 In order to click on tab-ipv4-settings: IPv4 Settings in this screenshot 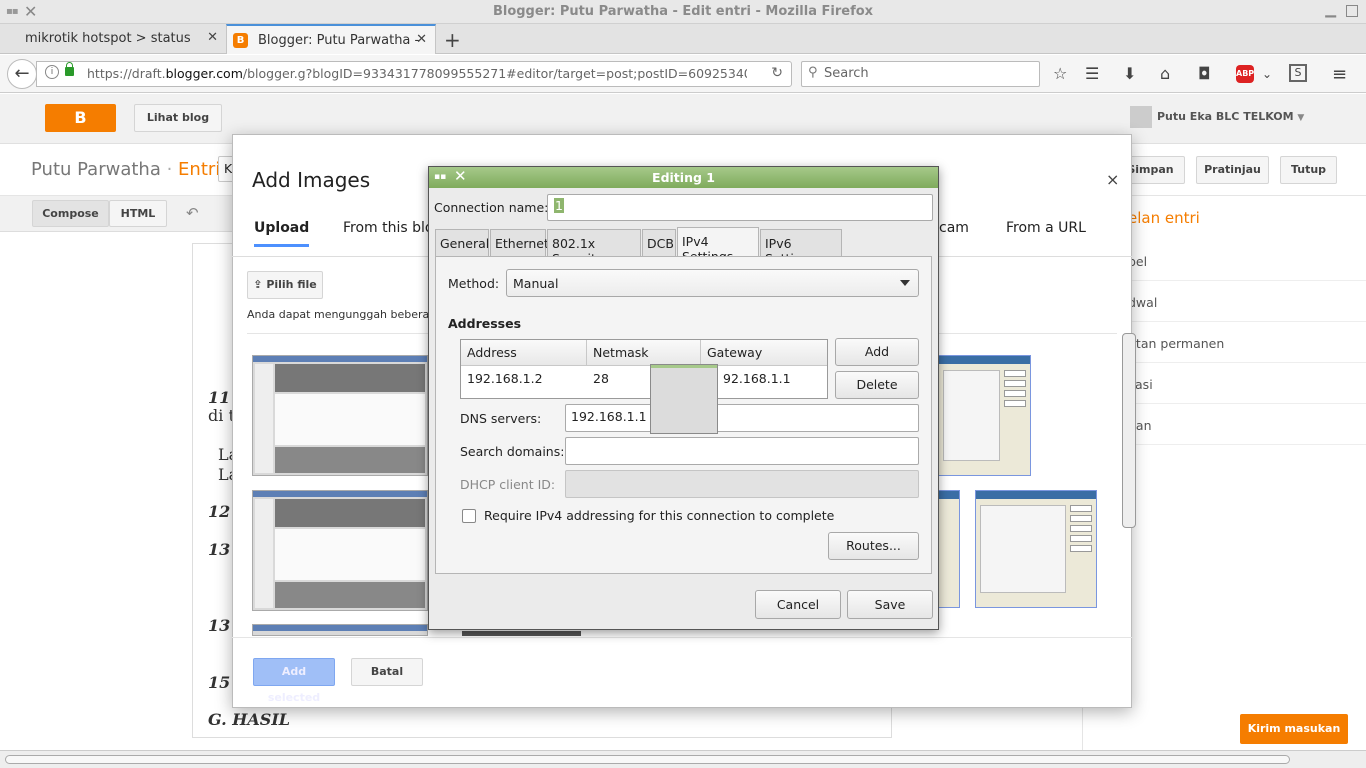, I will do `click(718, 245)`.